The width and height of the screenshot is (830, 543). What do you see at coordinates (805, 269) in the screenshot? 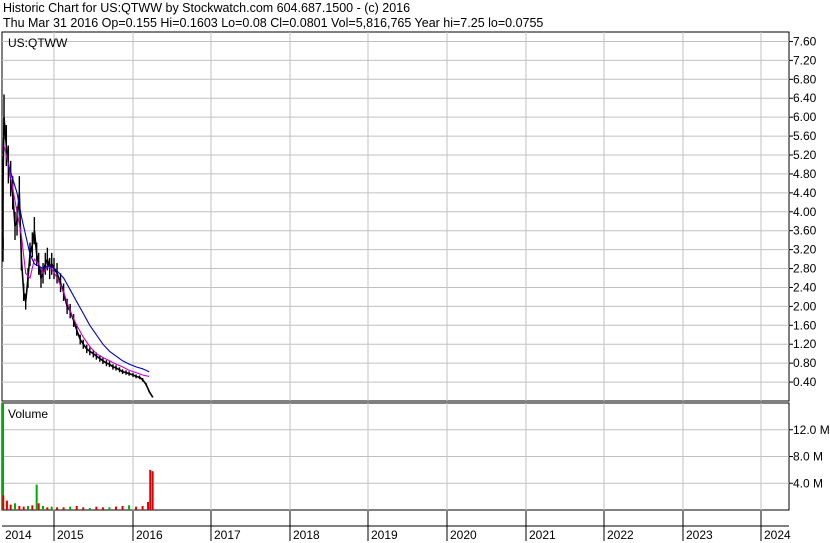
I see `price-tick-label: 2.80` at bounding box center [805, 269].